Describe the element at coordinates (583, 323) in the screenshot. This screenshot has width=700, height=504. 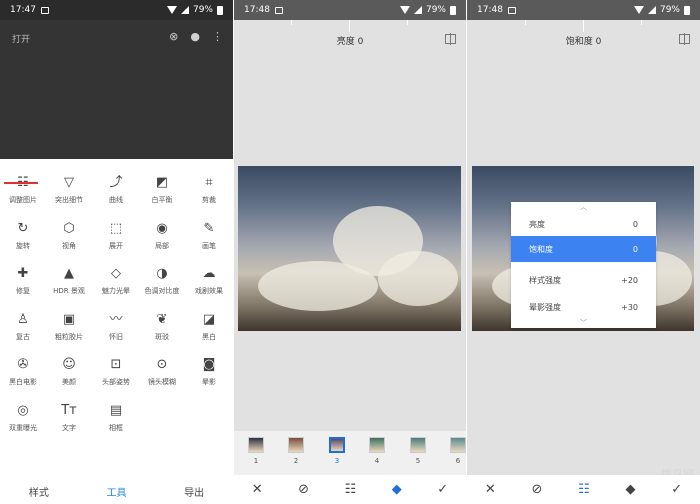
I see `chevron-down-icon: ﹀` at that location.